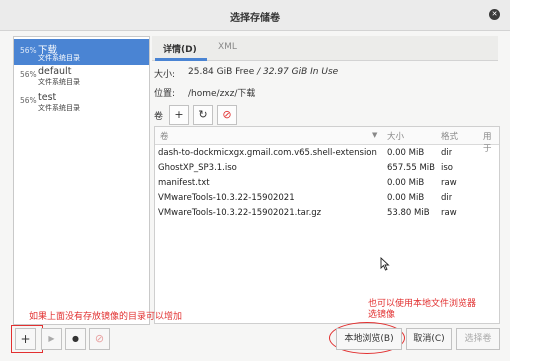  I want to click on tab-details: 详情(D), so click(180, 48).